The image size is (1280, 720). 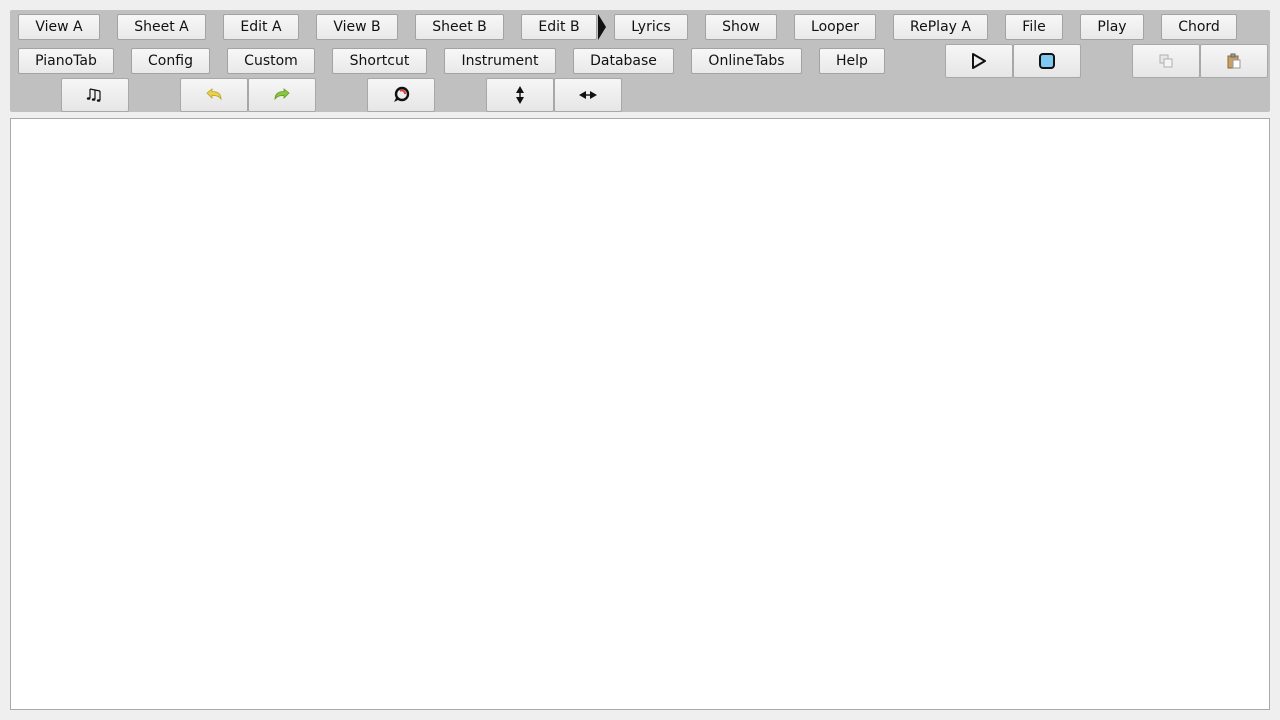 What do you see at coordinates (651, 27) in the screenshot?
I see `tab-lyrics: Lyrics` at bounding box center [651, 27].